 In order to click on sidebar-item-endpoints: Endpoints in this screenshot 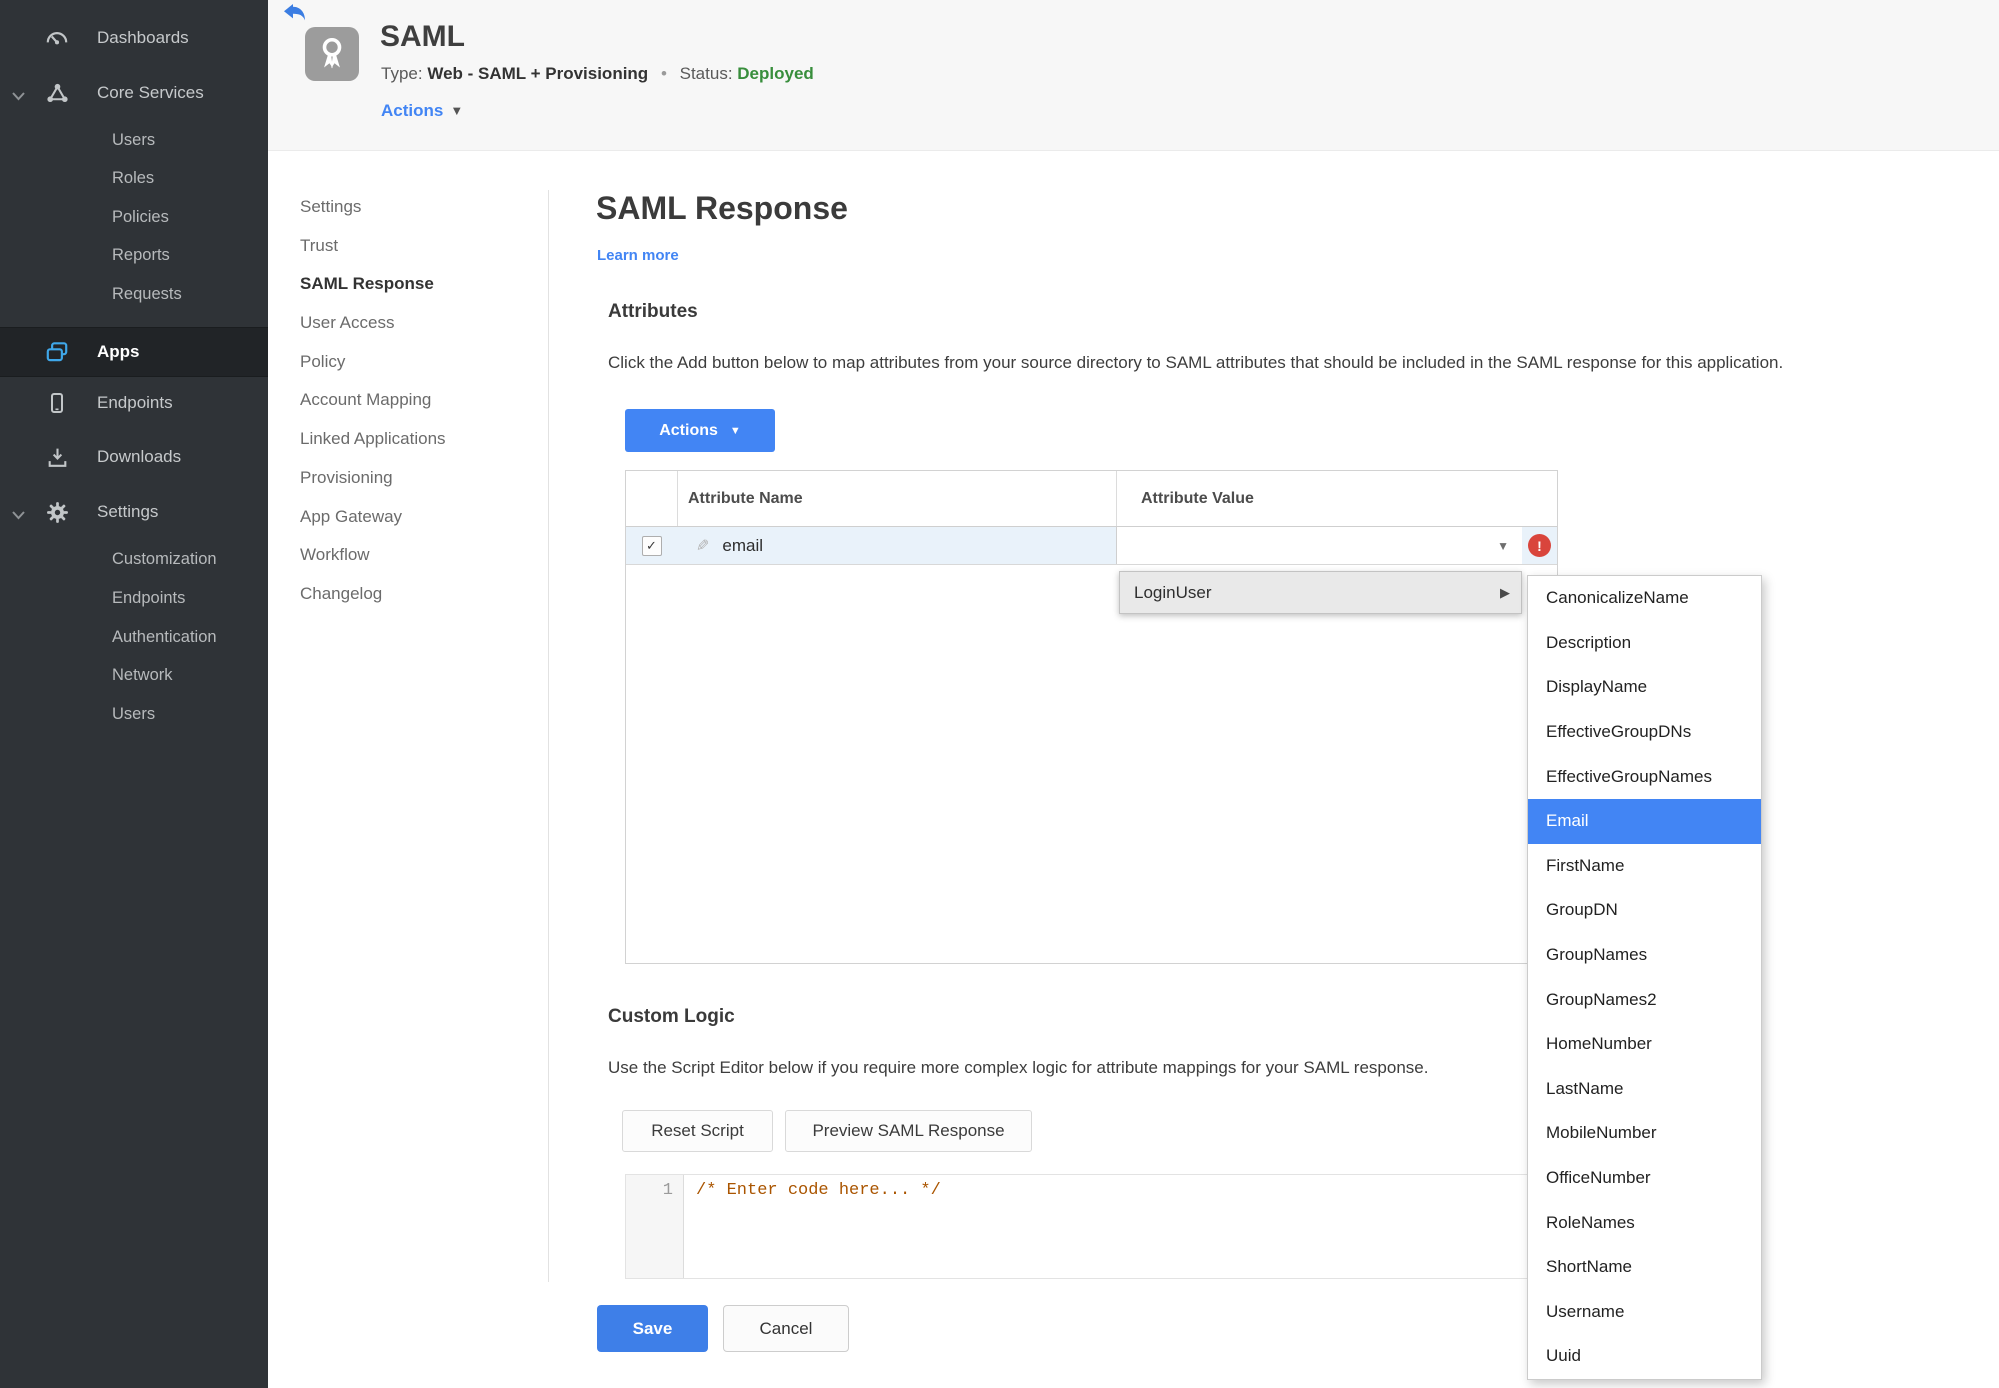, I will do `click(134, 403)`.